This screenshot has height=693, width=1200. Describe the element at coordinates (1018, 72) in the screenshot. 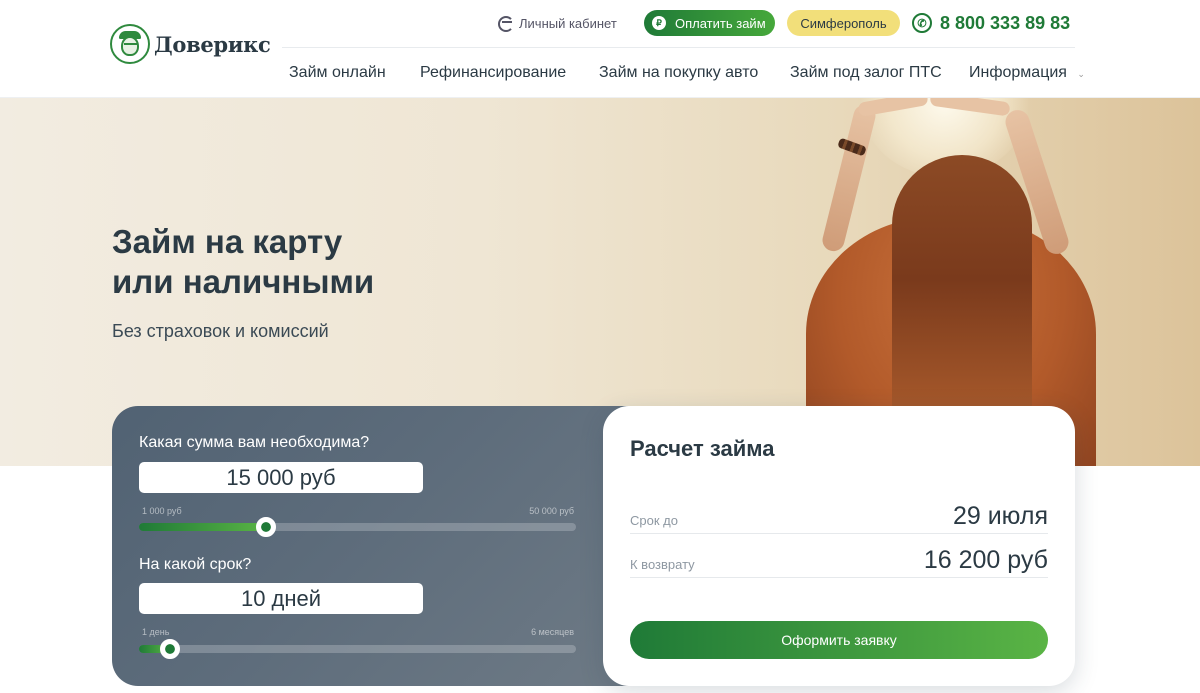

I see `nav-item-label: Информация` at that location.